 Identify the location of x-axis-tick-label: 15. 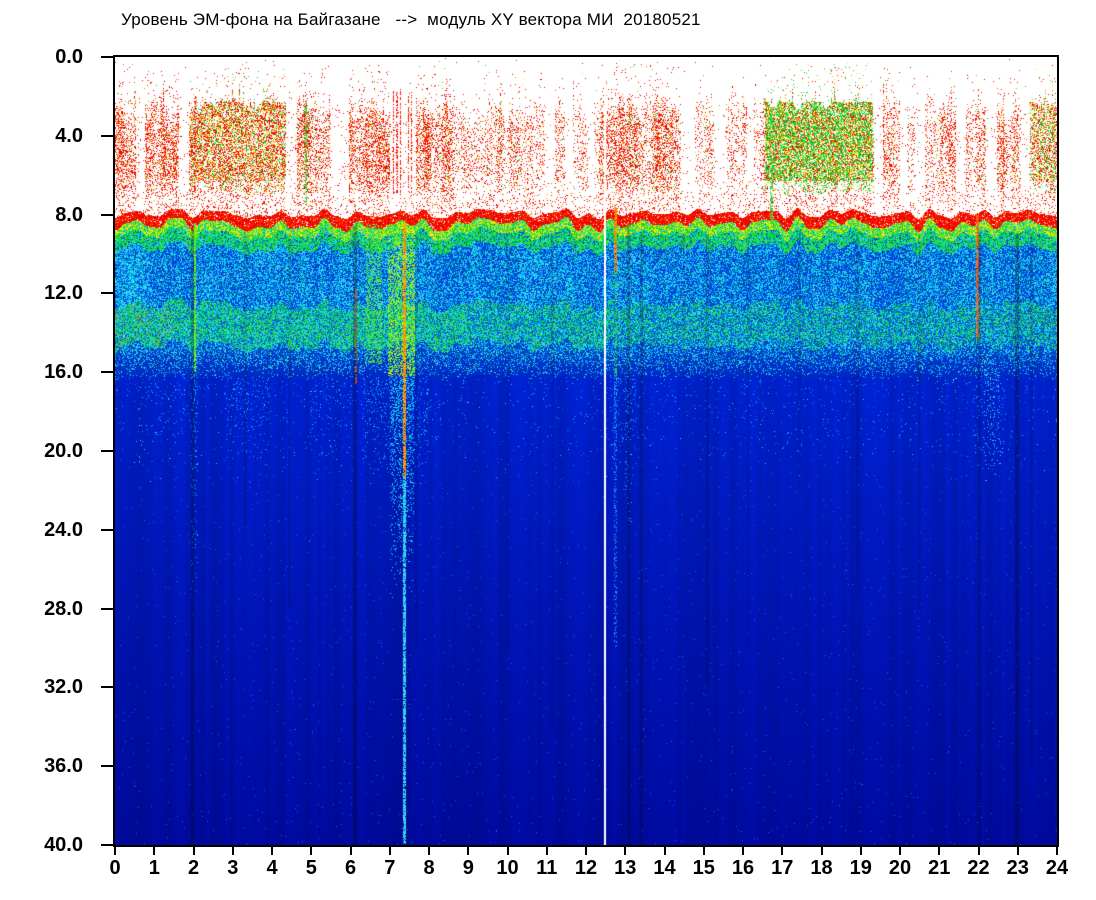
(703, 868).